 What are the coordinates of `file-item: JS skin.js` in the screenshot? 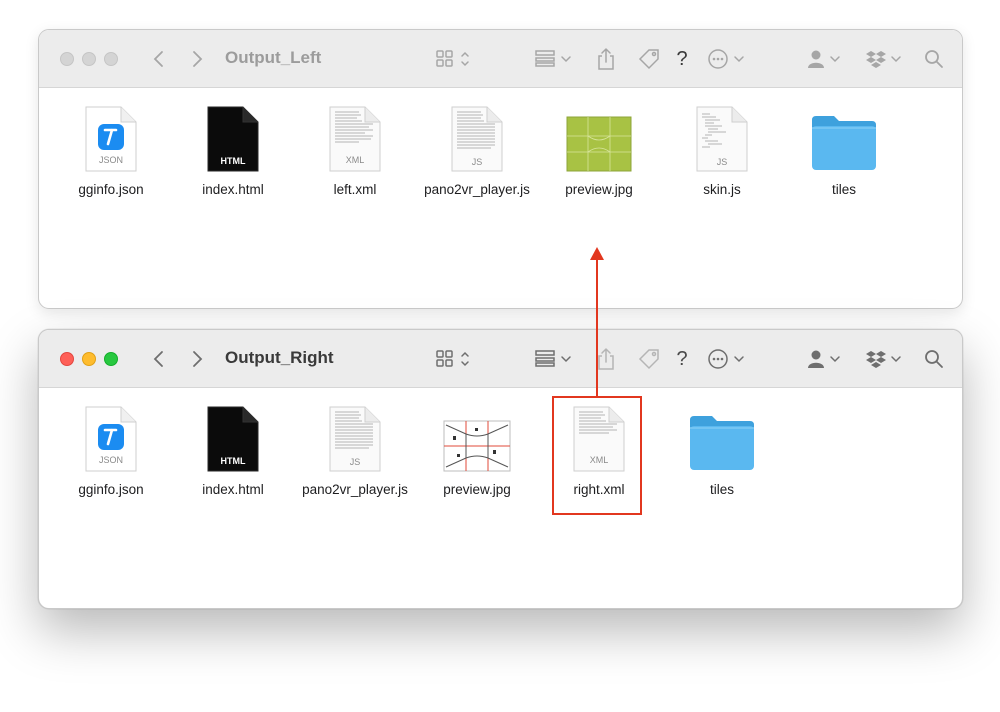 It's located at (722, 149).